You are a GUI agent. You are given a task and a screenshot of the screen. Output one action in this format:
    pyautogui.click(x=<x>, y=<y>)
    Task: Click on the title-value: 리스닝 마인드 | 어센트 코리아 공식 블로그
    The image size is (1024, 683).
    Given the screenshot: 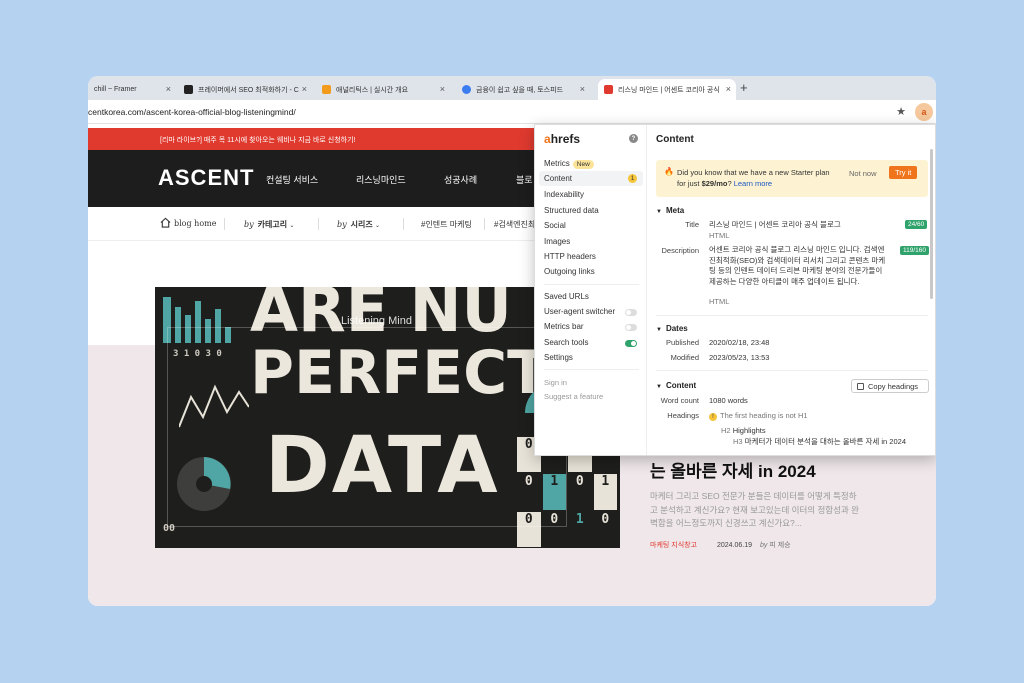 What is the action you would take?
    pyautogui.click(x=775, y=224)
    